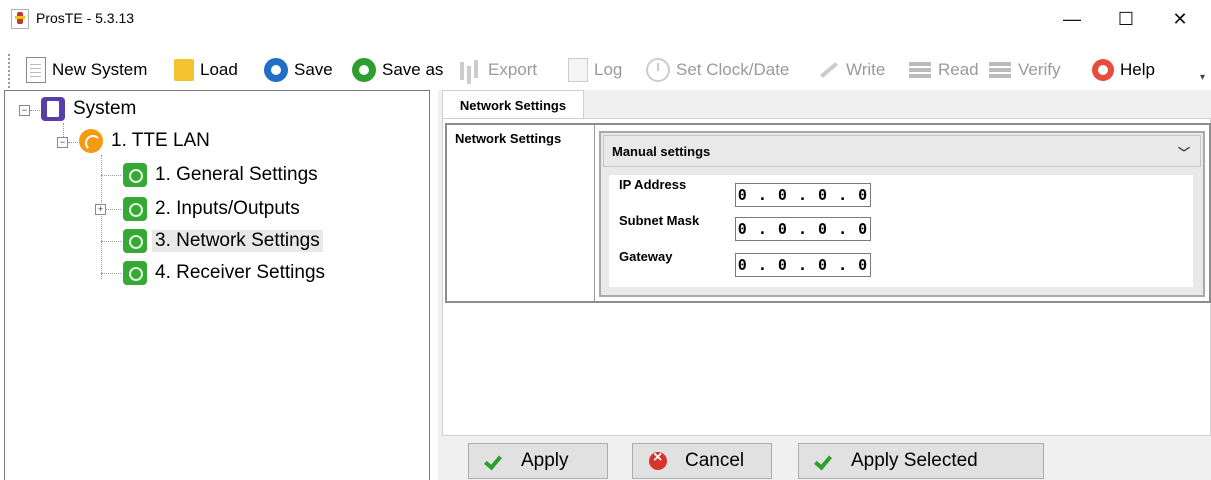 The width and height of the screenshot is (1211, 480). I want to click on network-feed-icon, so click(91, 141).